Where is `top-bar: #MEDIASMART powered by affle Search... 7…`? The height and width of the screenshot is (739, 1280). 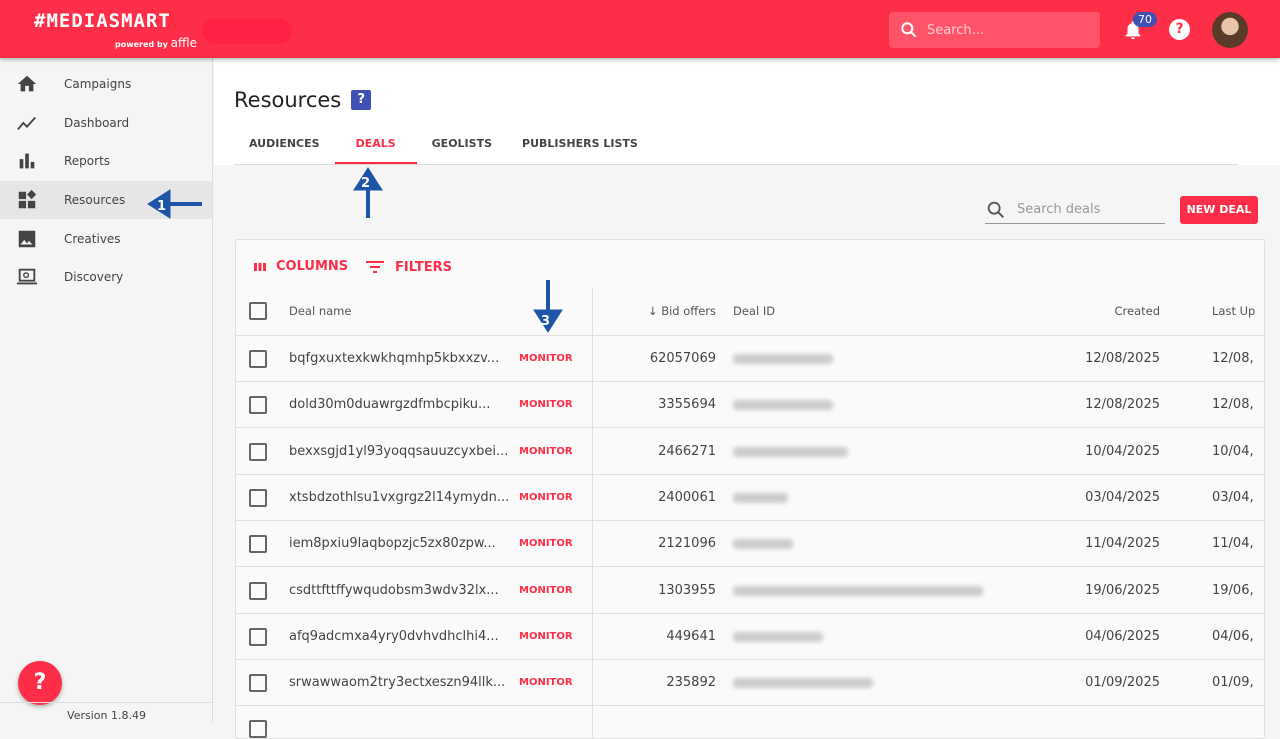 top-bar: #MEDIASMART powered by affle Search... 7… is located at coordinates (640, 29).